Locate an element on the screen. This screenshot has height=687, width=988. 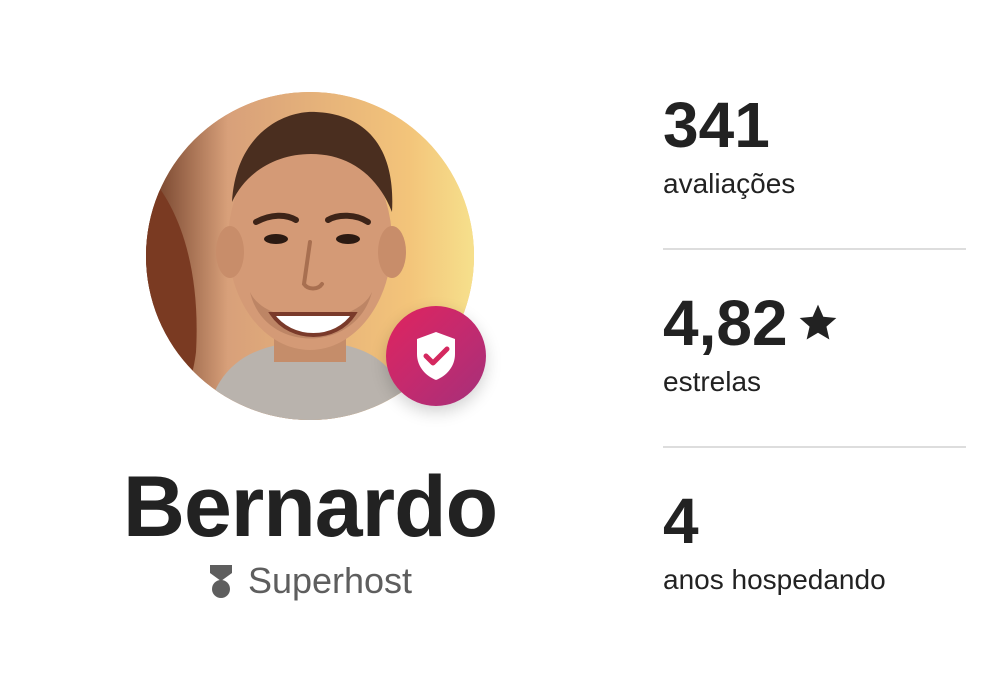
rating-value: 4,82 is located at coordinates (814, 323).